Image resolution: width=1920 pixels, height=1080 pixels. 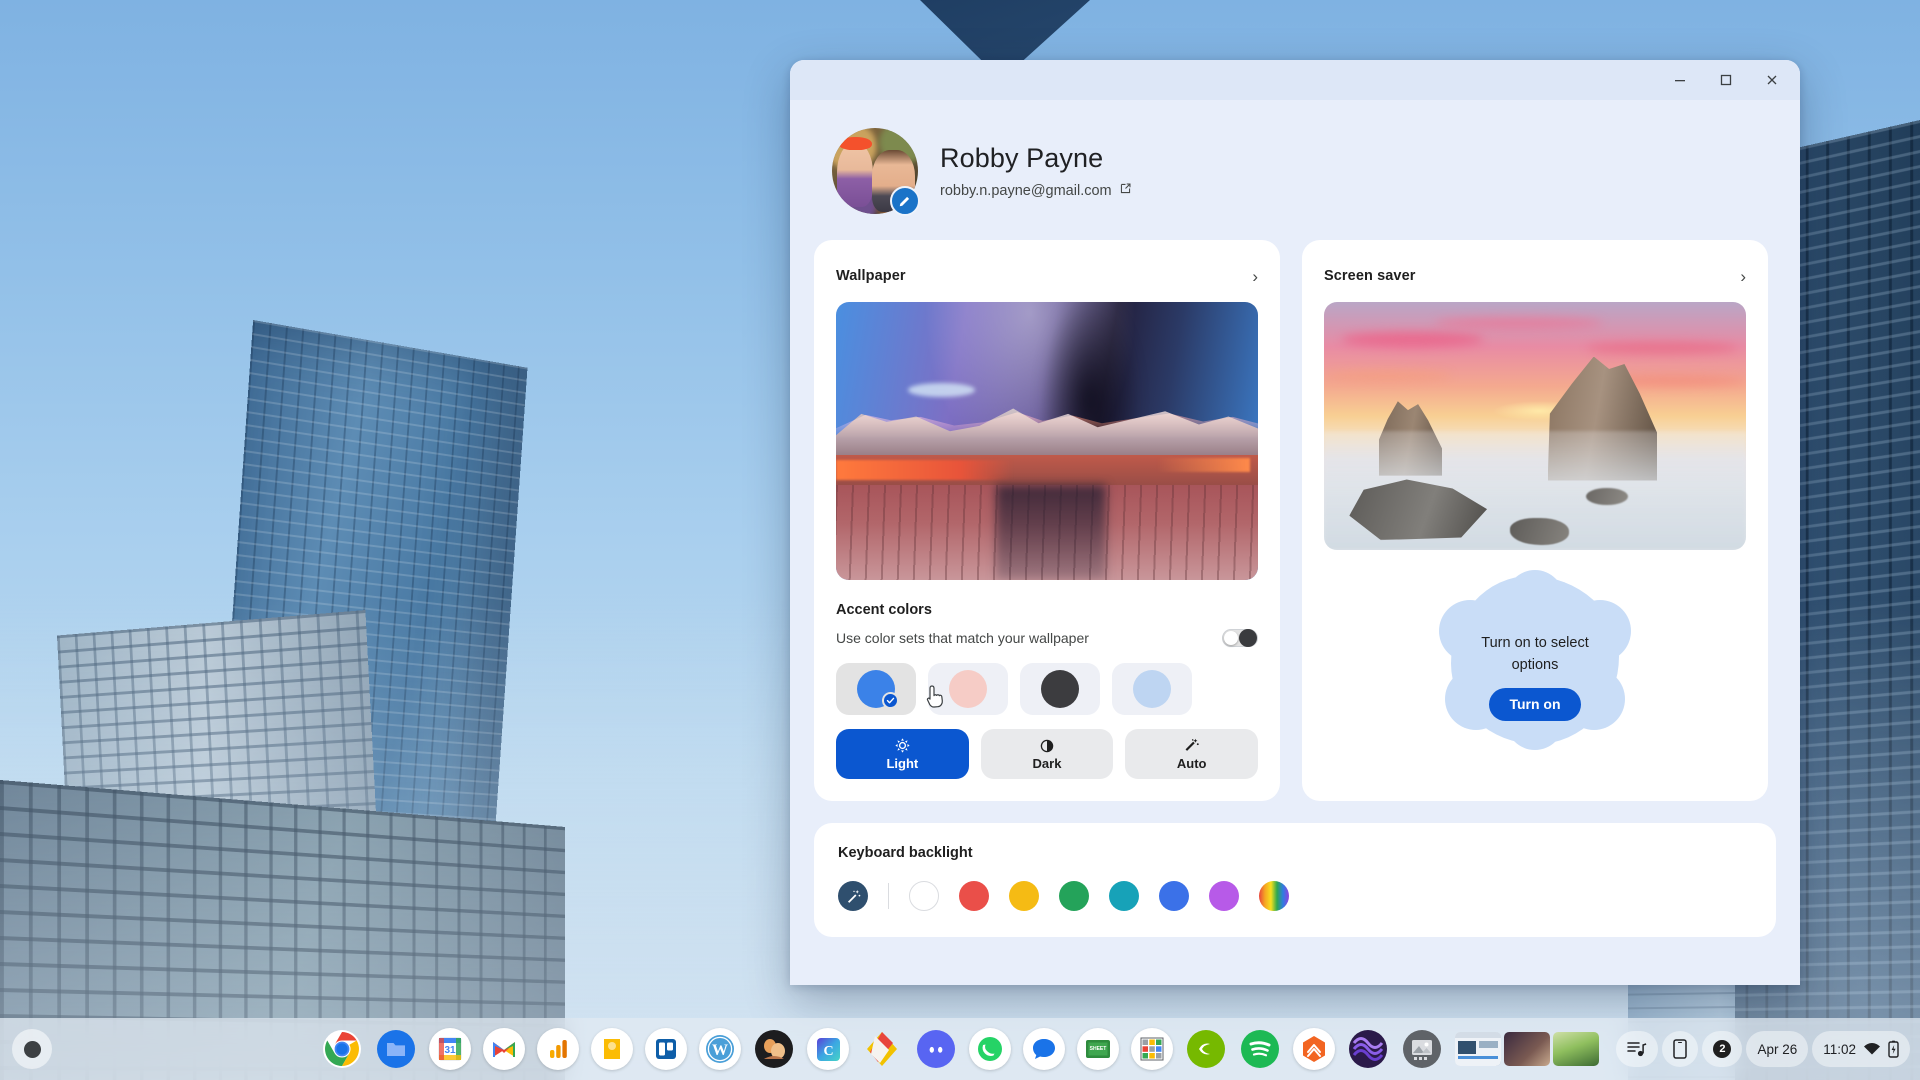 What do you see at coordinates (1047, 745) in the screenshot?
I see `half-circle-icon` at bounding box center [1047, 745].